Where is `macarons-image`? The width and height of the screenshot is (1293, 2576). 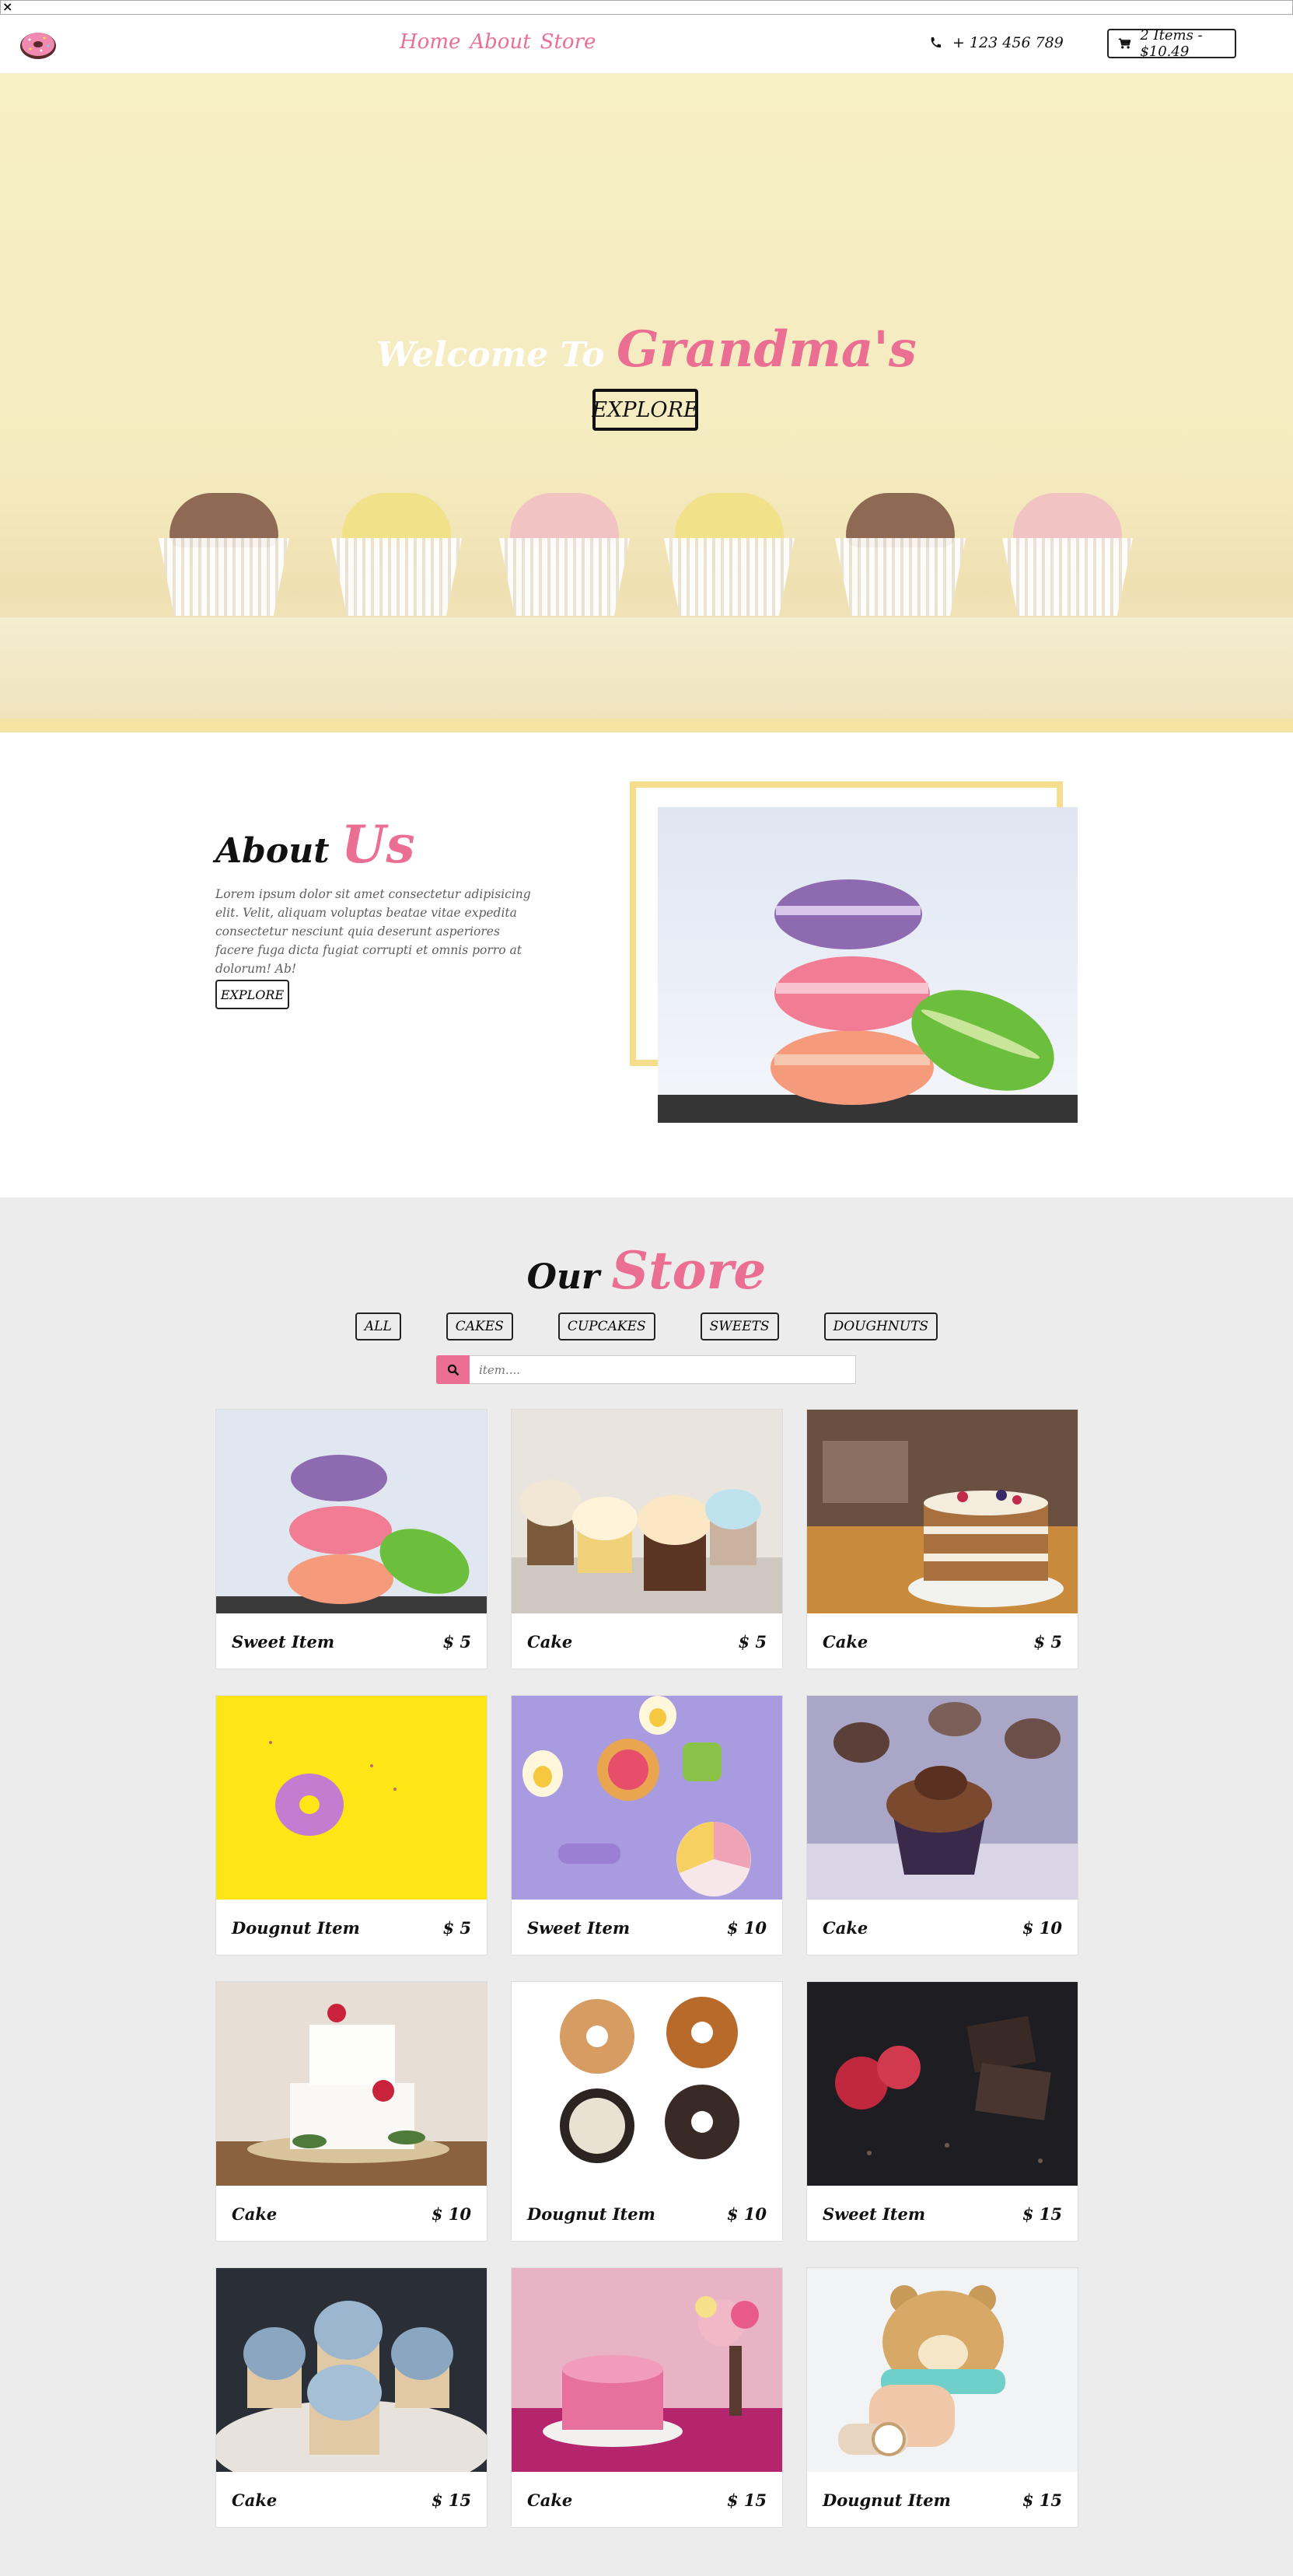
macarons-image is located at coordinates (351, 1511).